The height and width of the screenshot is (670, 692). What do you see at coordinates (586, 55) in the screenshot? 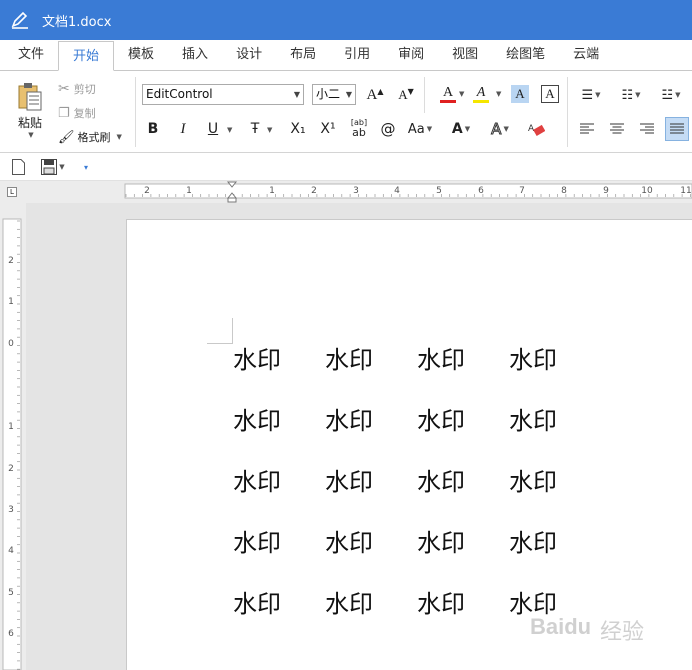
I see `tab-cloud: 云端` at bounding box center [586, 55].